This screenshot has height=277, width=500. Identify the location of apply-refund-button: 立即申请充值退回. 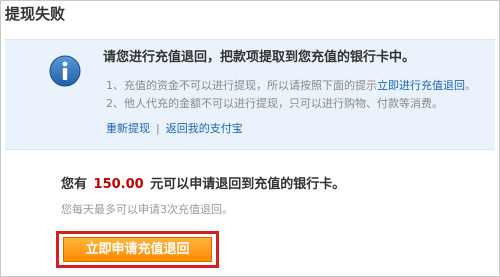
(137, 249).